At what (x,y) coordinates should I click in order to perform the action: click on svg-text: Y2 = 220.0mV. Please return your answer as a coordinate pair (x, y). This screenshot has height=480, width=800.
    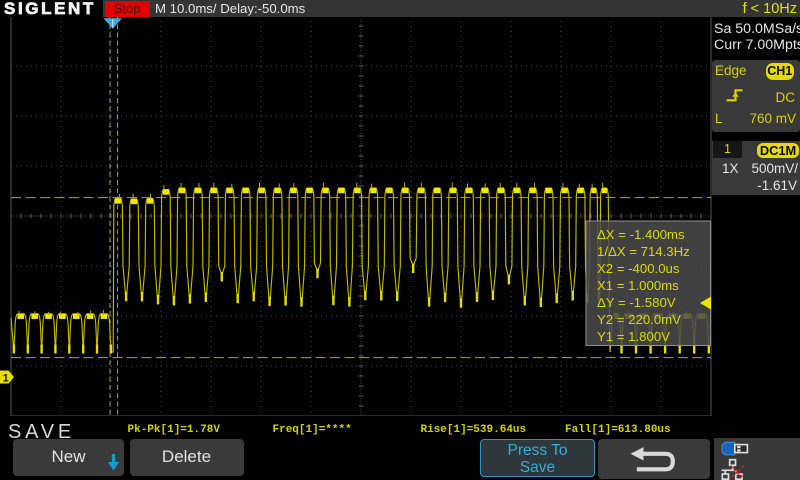
    Looking at the image, I should click on (639, 319).